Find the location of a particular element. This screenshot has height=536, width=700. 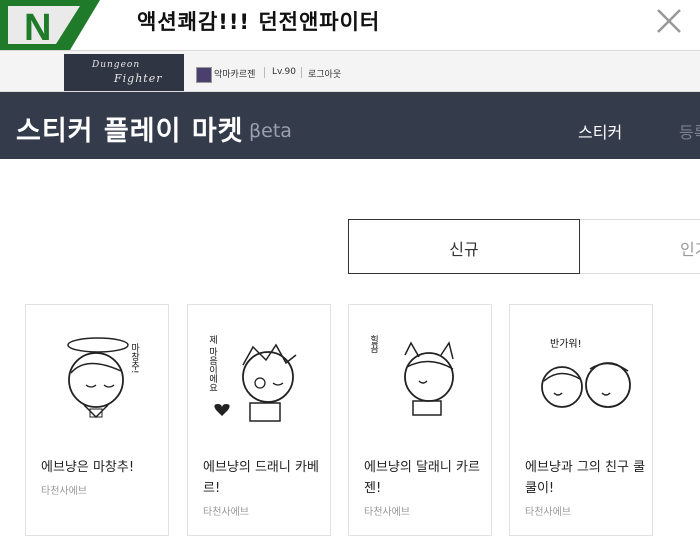

tab-popular-label: 인기 is located at coordinates (690, 249).